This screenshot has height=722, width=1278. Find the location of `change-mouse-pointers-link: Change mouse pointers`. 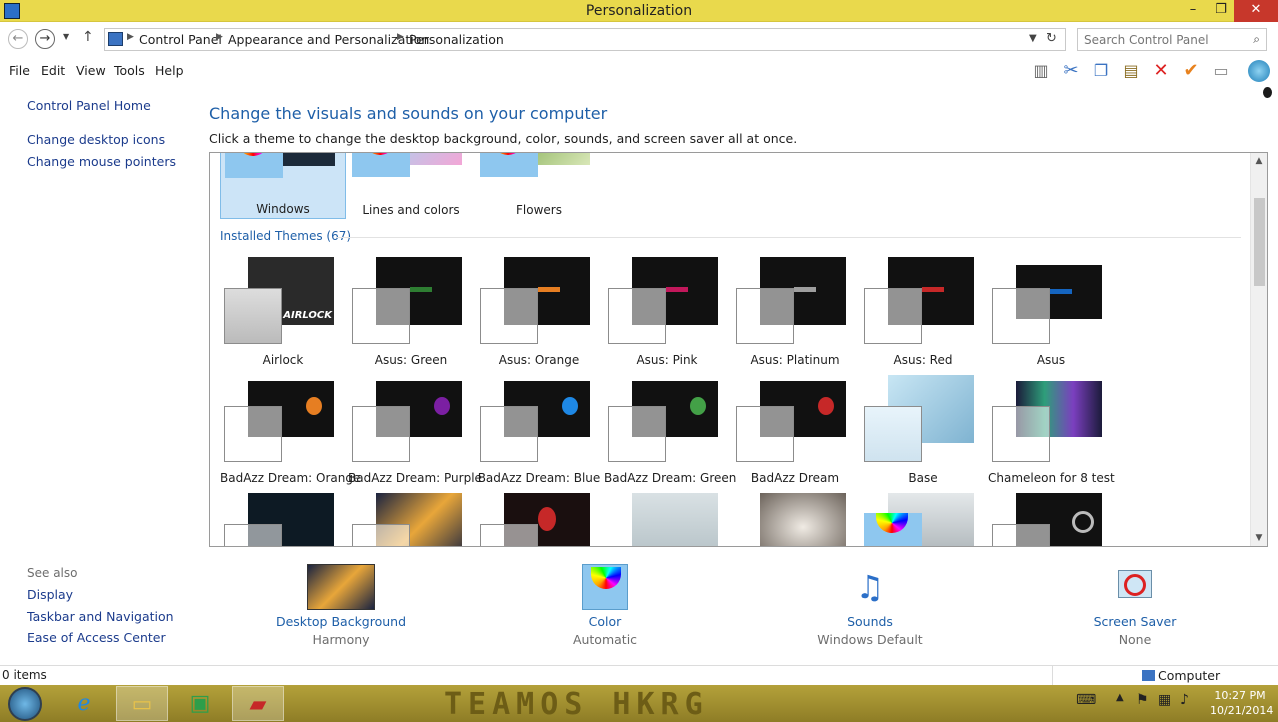

change-mouse-pointers-link: Change mouse pointers is located at coordinates (101, 161).